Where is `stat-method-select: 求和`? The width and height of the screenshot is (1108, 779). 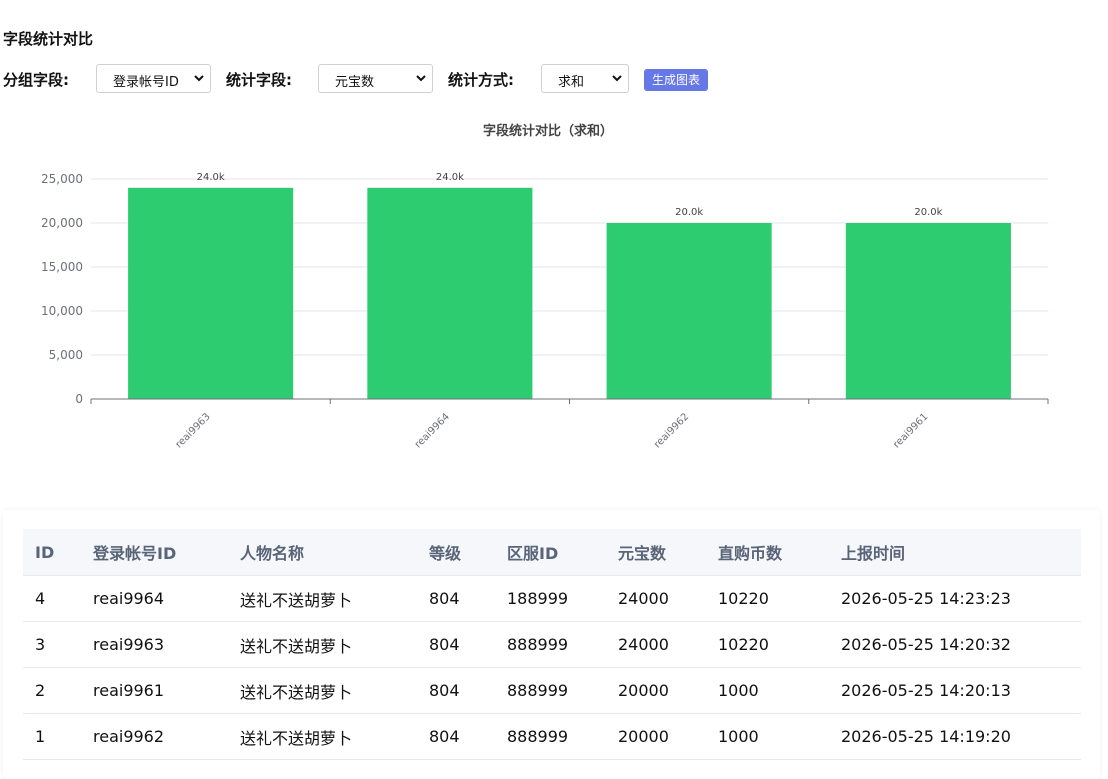
stat-method-select: 求和 is located at coordinates (585, 78).